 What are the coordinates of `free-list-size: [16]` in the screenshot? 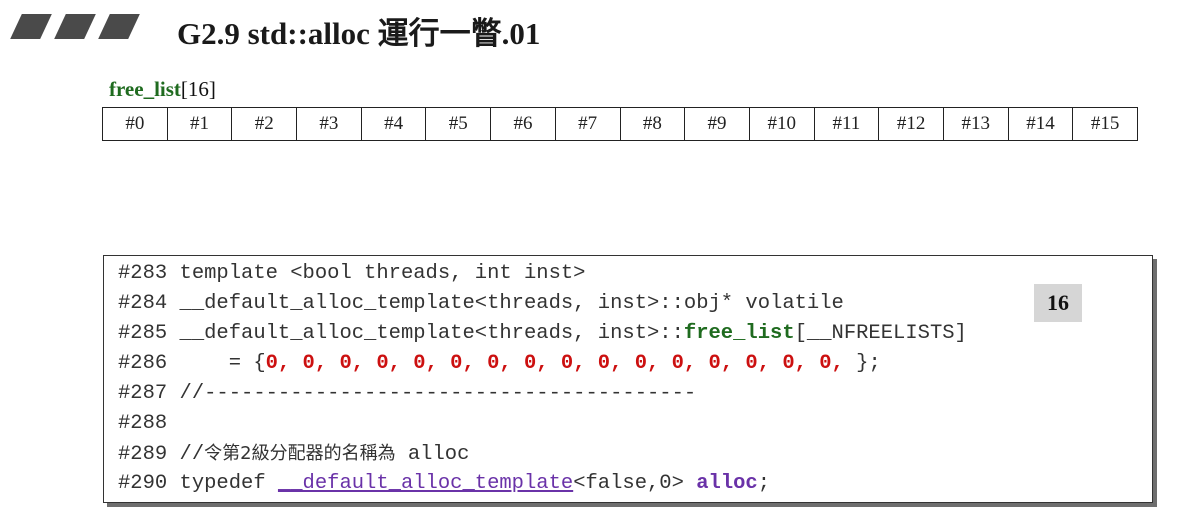 It's located at (198, 89).